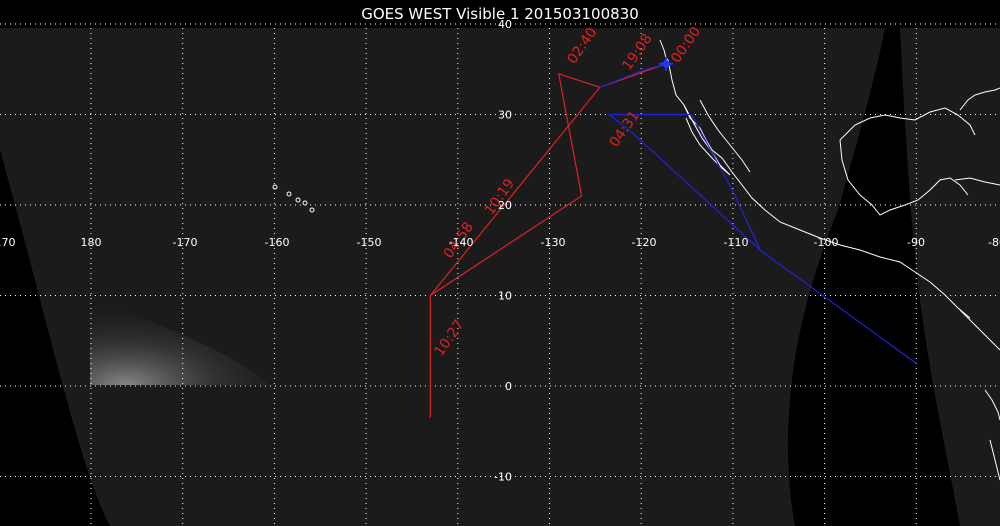  I want to click on image-title: GOES WEST Visible 1 201503100830, so click(500, 14).